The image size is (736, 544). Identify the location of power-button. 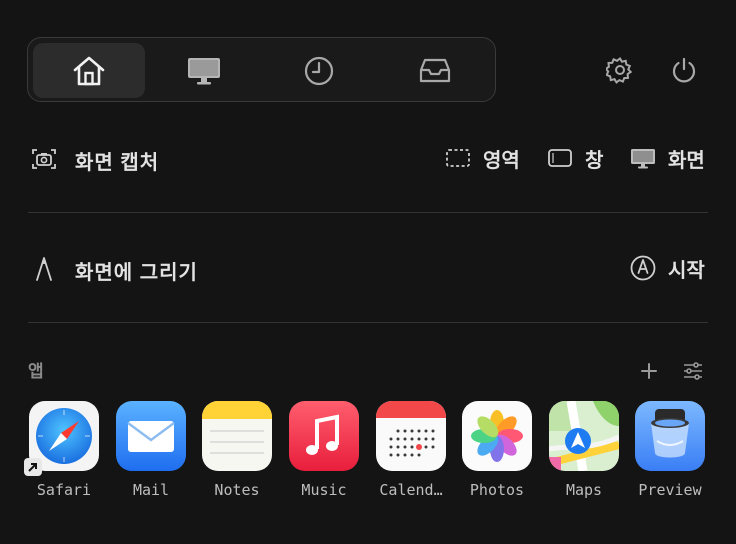
(684, 70).